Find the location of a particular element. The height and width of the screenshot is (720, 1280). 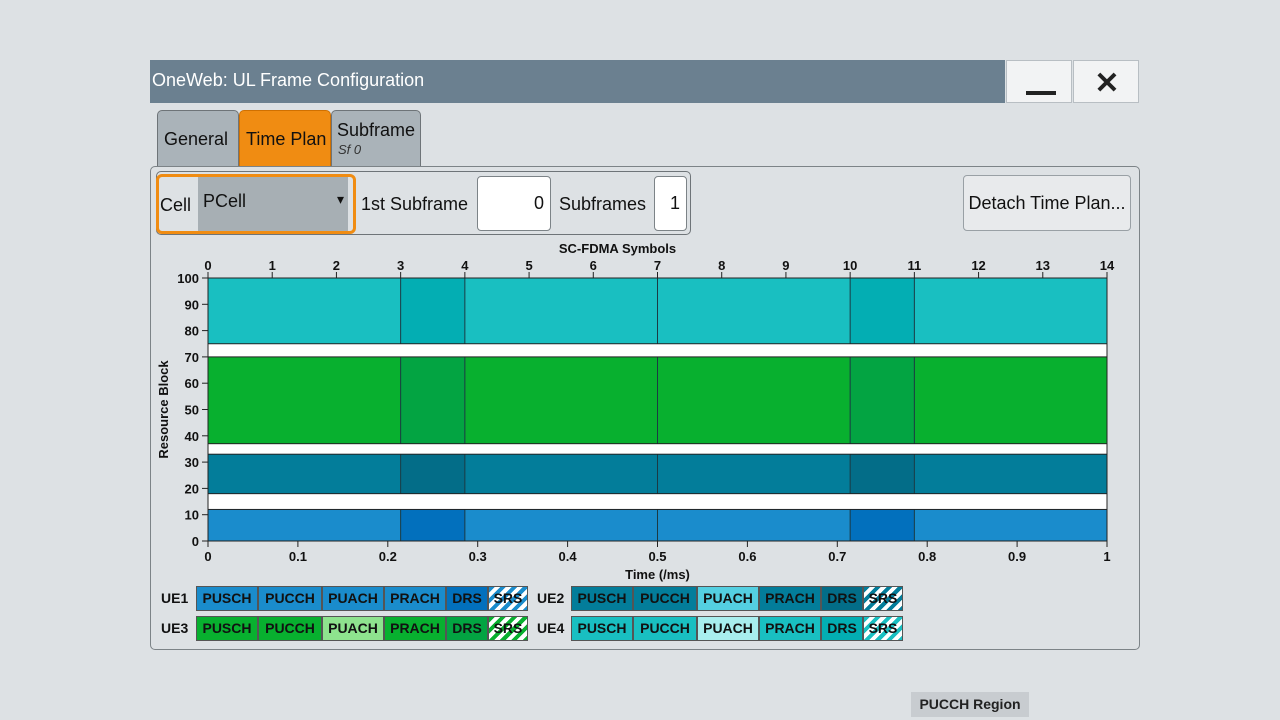

legend-ue1-pusch: PUSCH is located at coordinates (227, 598).